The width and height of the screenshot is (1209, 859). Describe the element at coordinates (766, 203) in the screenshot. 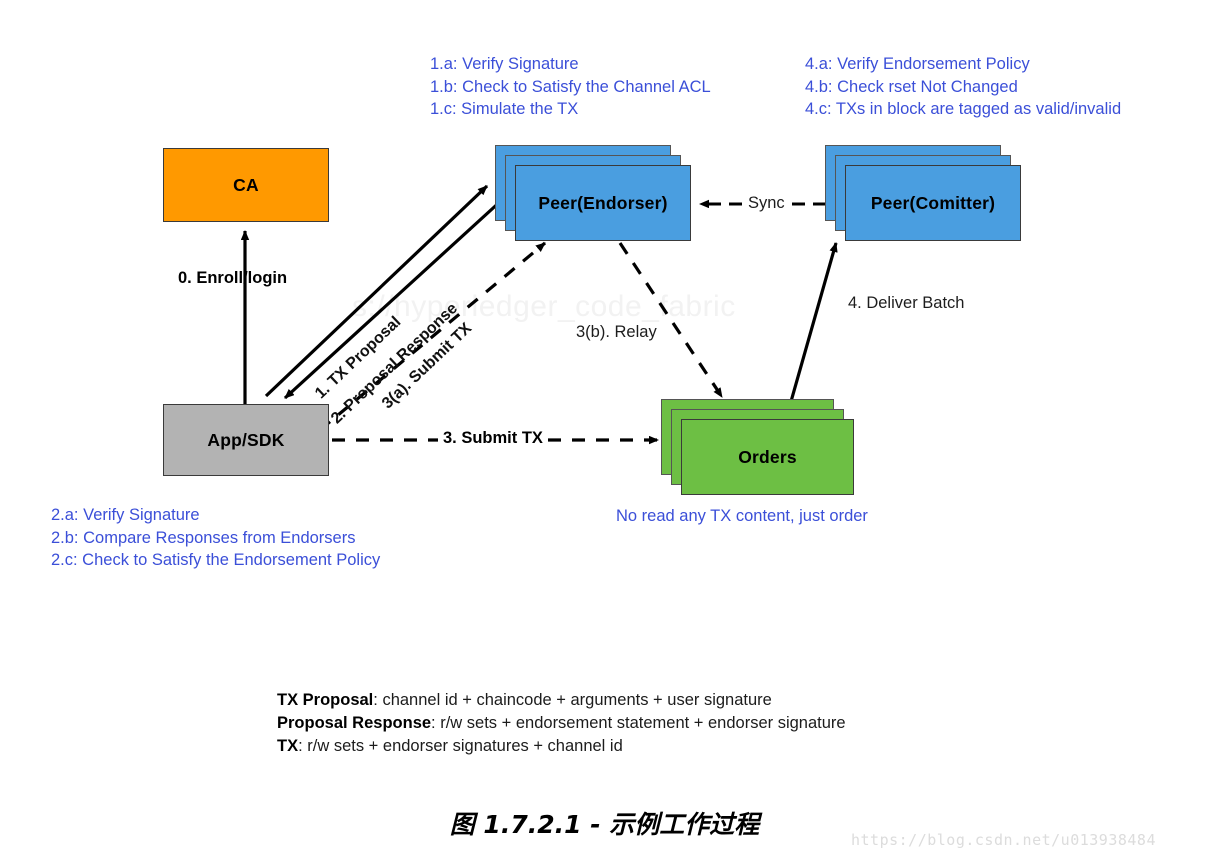

I see `edge-label-sync: Sync` at that location.